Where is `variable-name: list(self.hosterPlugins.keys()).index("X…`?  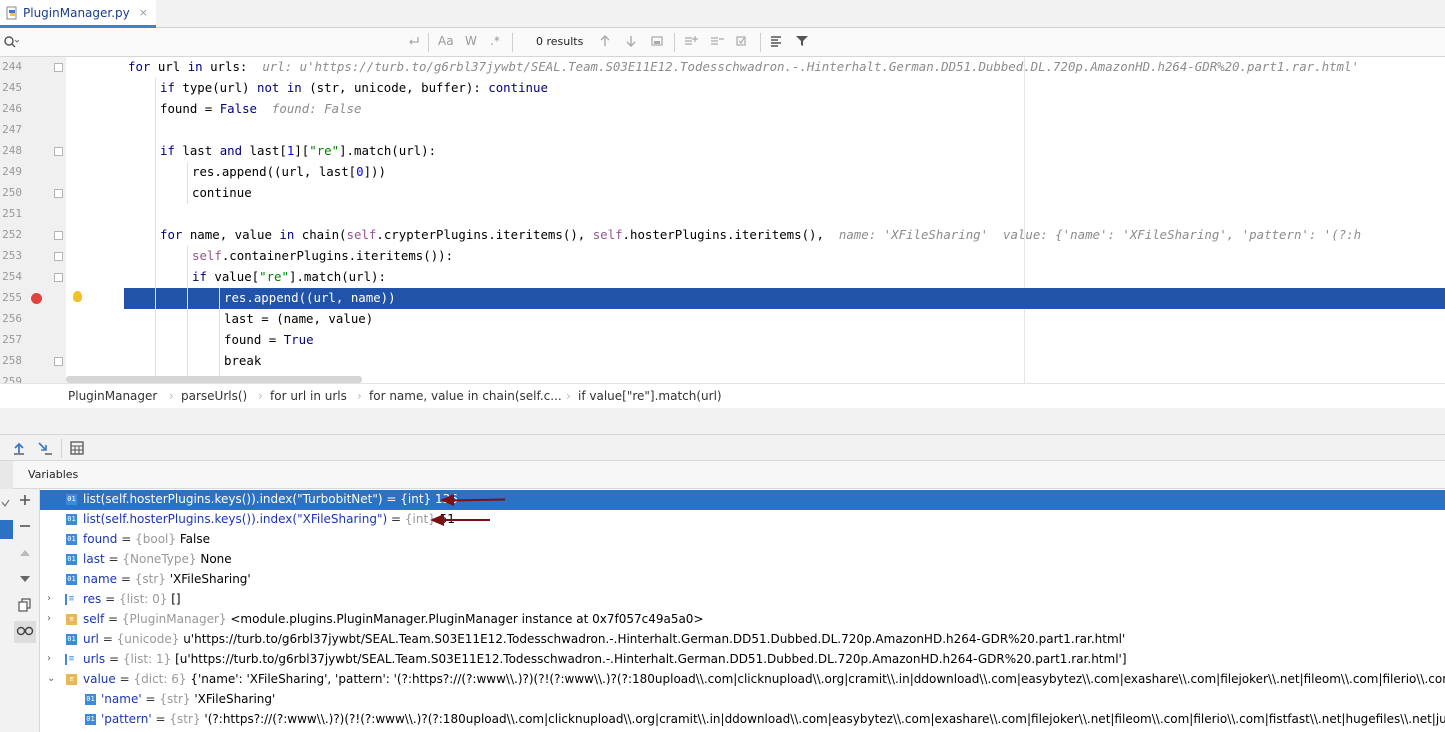
variable-name: list(self.hosterPlugins.keys()).index("X… is located at coordinates (235, 519).